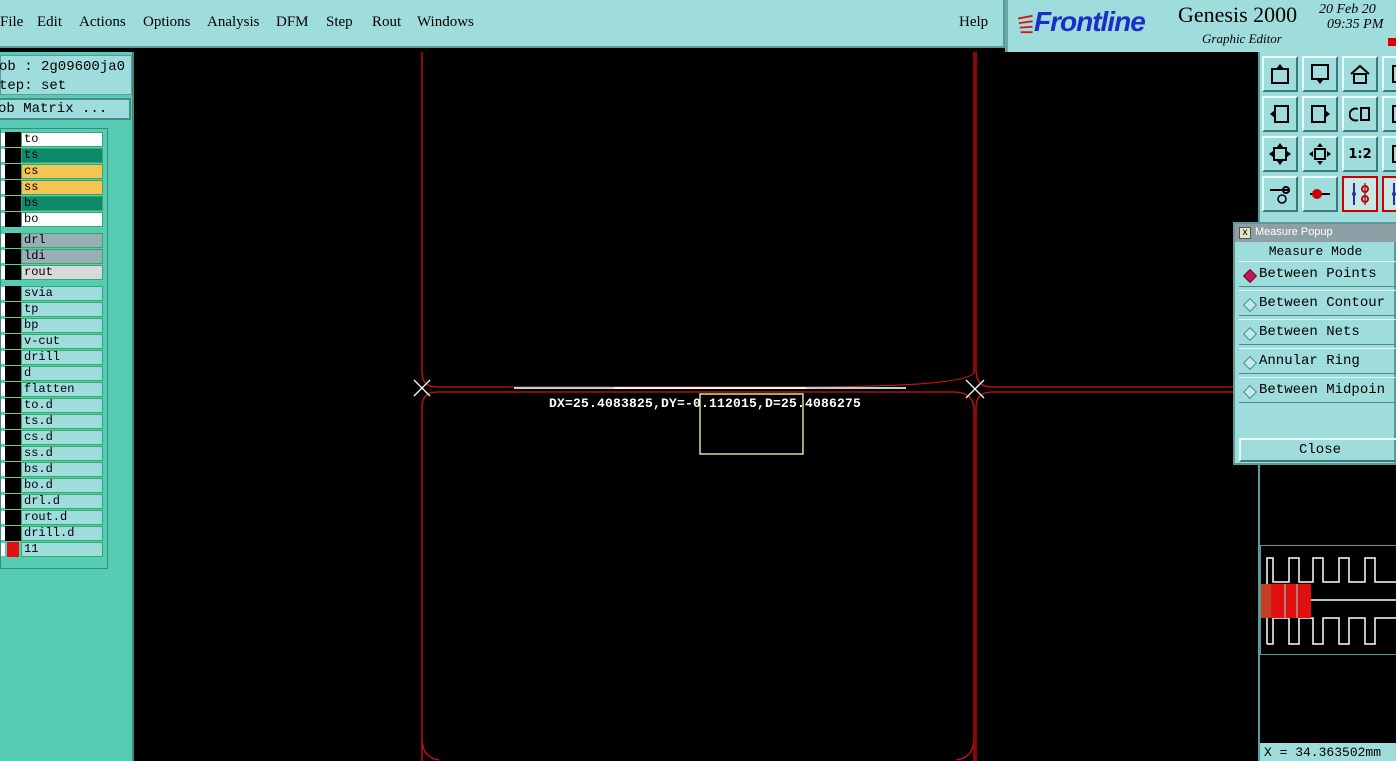 The image size is (1396, 761). Describe the element at coordinates (3, 549) in the screenshot. I see `layer-visibility-toggle` at that location.